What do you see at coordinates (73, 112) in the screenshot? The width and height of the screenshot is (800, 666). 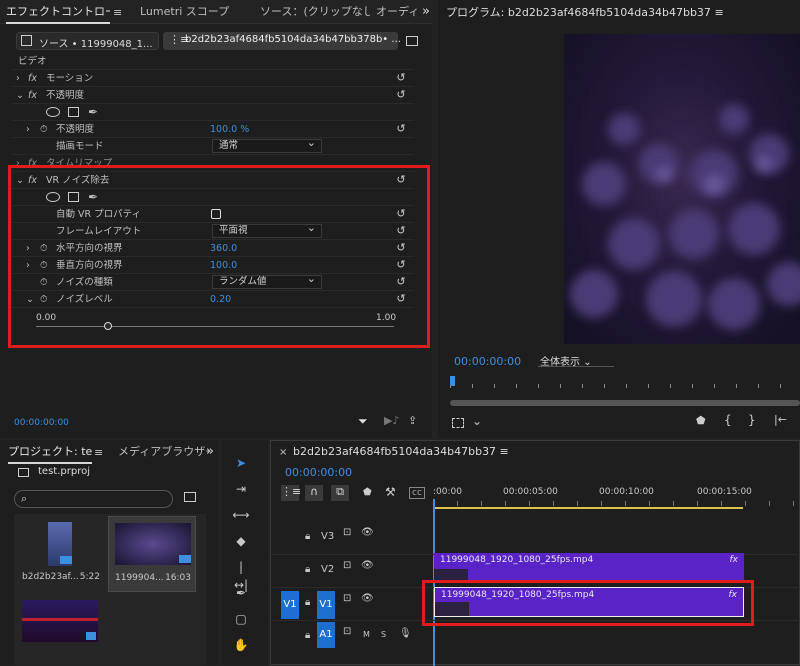 I see `rectangle-mask-icon` at bounding box center [73, 112].